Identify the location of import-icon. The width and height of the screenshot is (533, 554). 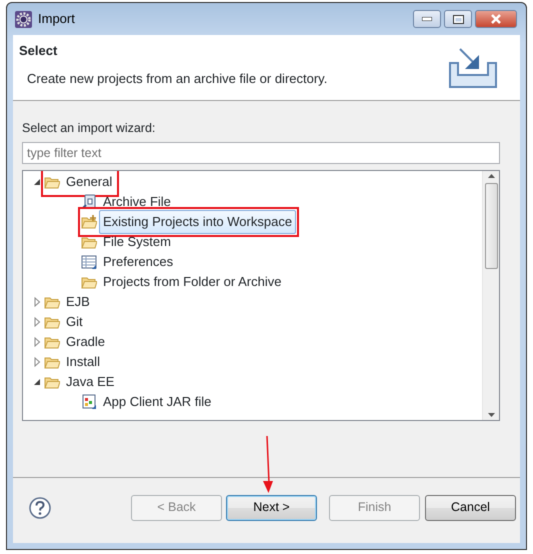
(473, 68).